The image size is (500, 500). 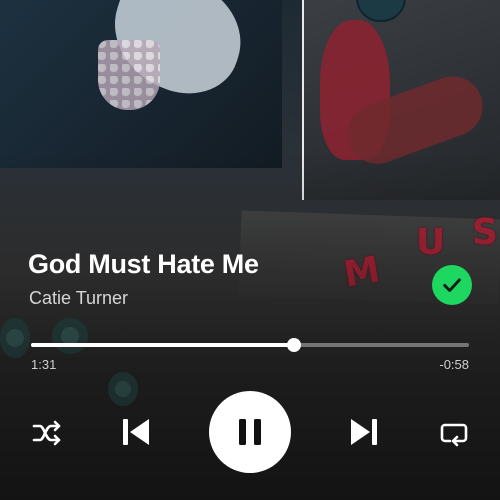 I want to click on shuffle-button, so click(x=47, y=433).